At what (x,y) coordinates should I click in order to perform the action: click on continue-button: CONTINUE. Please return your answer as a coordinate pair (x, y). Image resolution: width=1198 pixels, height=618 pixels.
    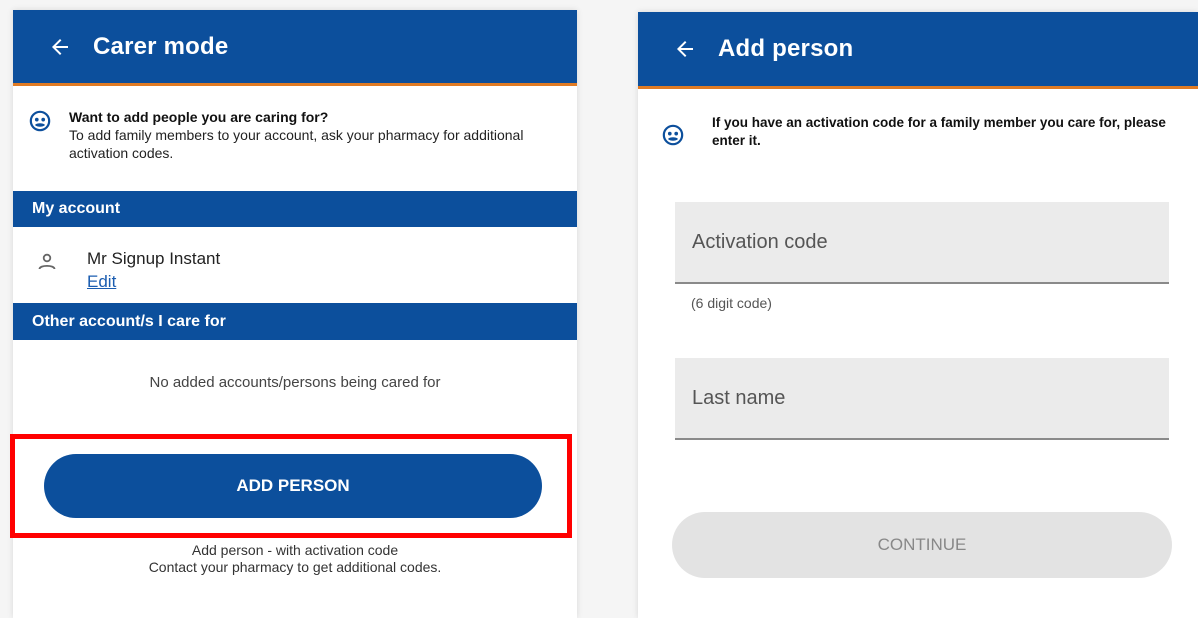
    Looking at the image, I should click on (922, 545).